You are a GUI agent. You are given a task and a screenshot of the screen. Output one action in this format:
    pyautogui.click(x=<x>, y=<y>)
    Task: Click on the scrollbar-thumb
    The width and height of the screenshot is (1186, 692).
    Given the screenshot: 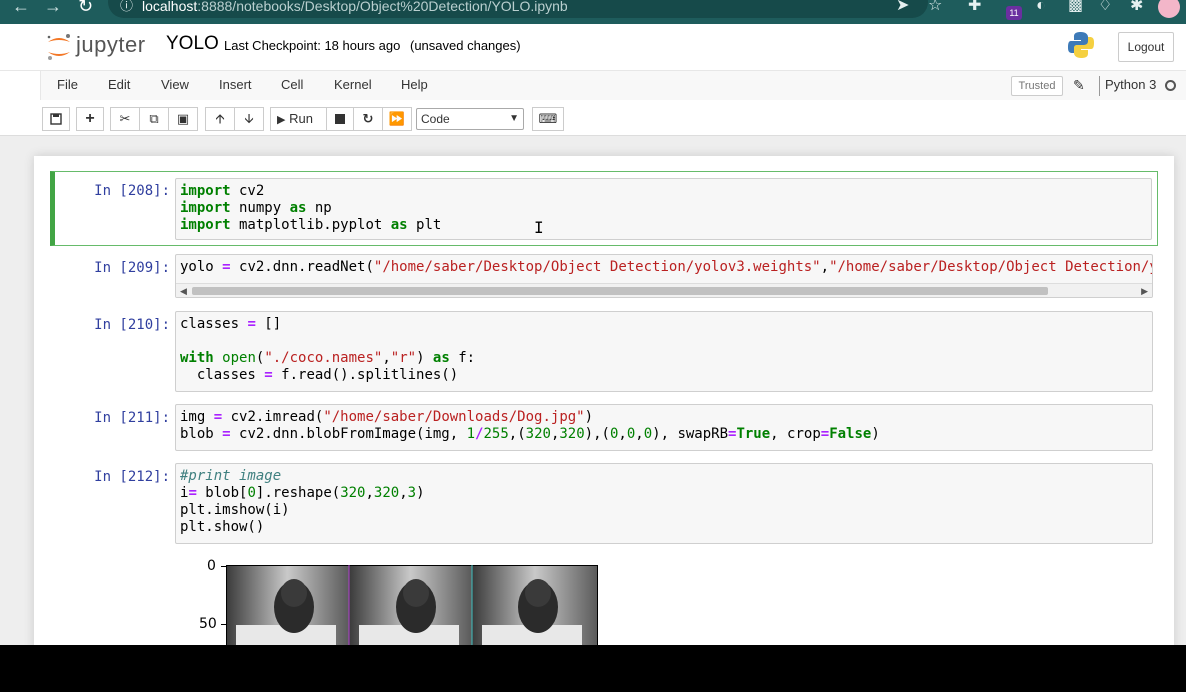 What is the action you would take?
    pyautogui.click(x=620, y=291)
    